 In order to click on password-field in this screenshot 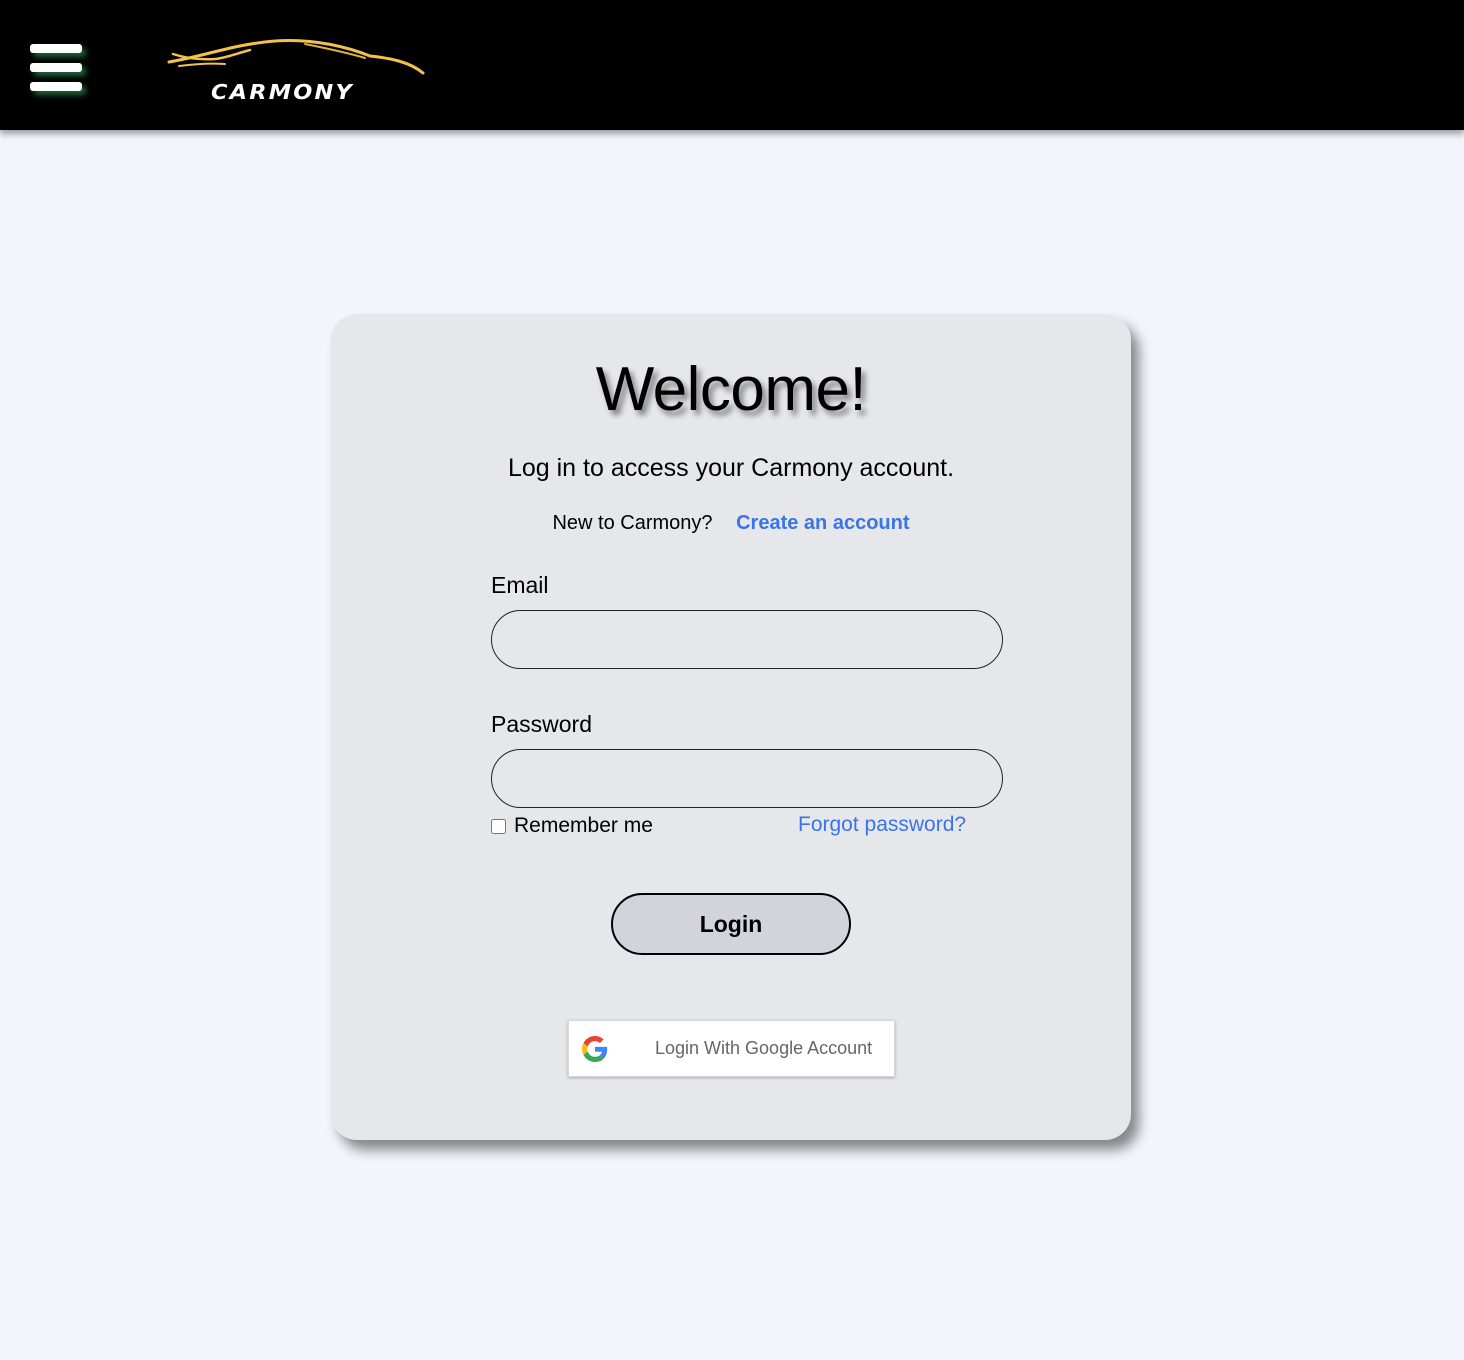, I will do `click(747, 778)`.